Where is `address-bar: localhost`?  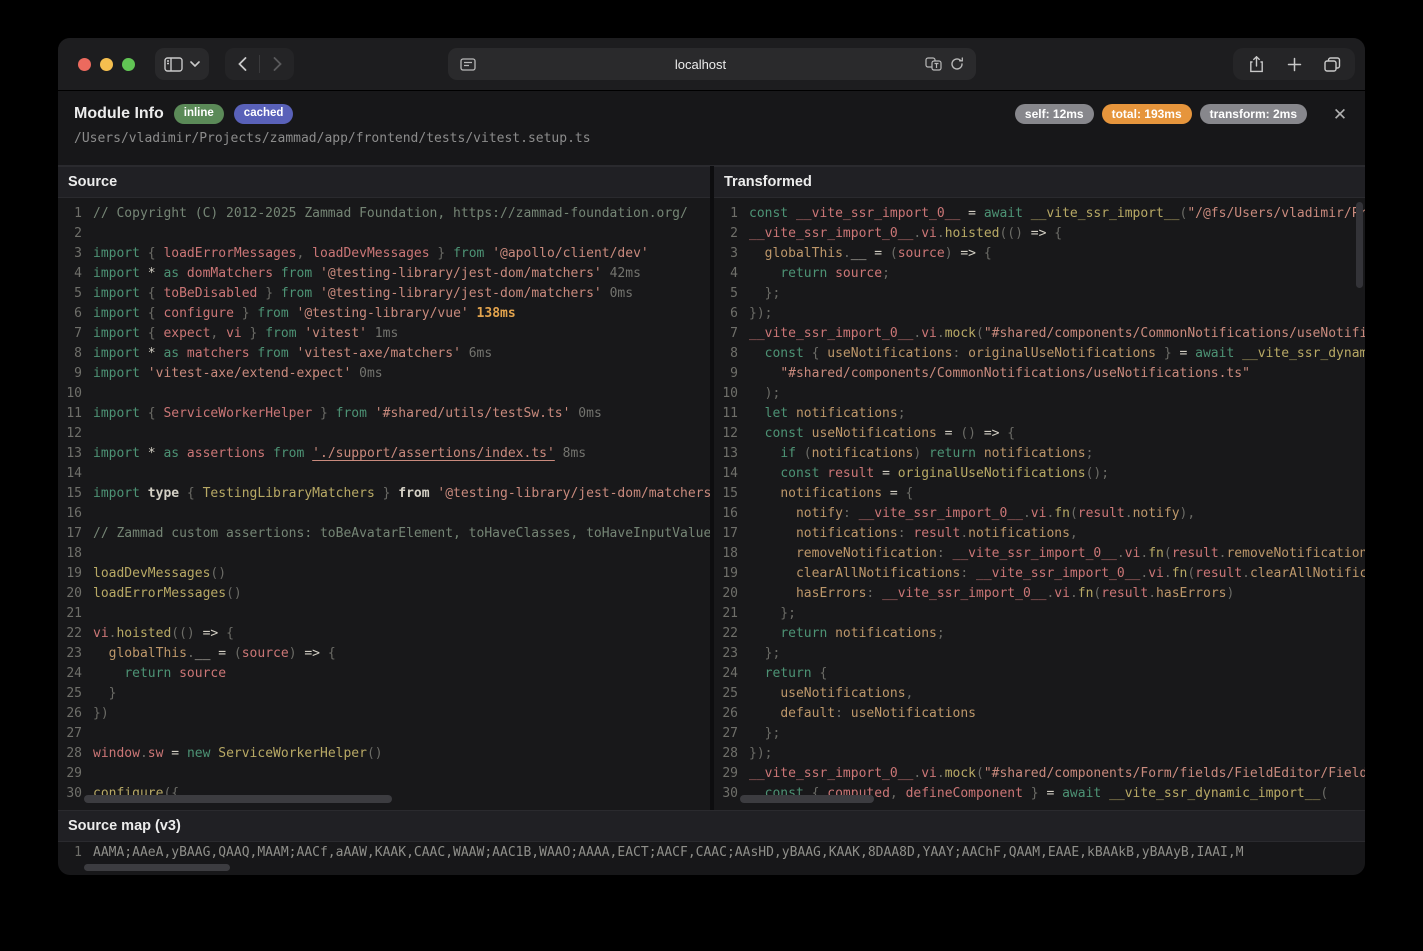
address-bar: localhost is located at coordinates (712, 64).